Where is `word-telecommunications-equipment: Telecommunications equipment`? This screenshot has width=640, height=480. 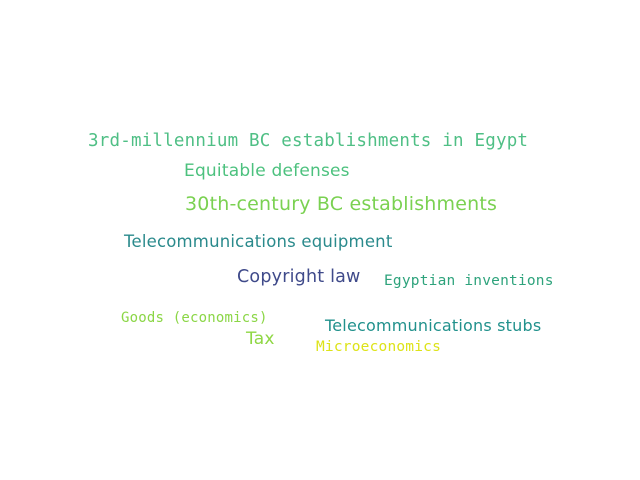 word-telecommunications-equipment: Telecommunications equipment is located at coordinates (258, 241).